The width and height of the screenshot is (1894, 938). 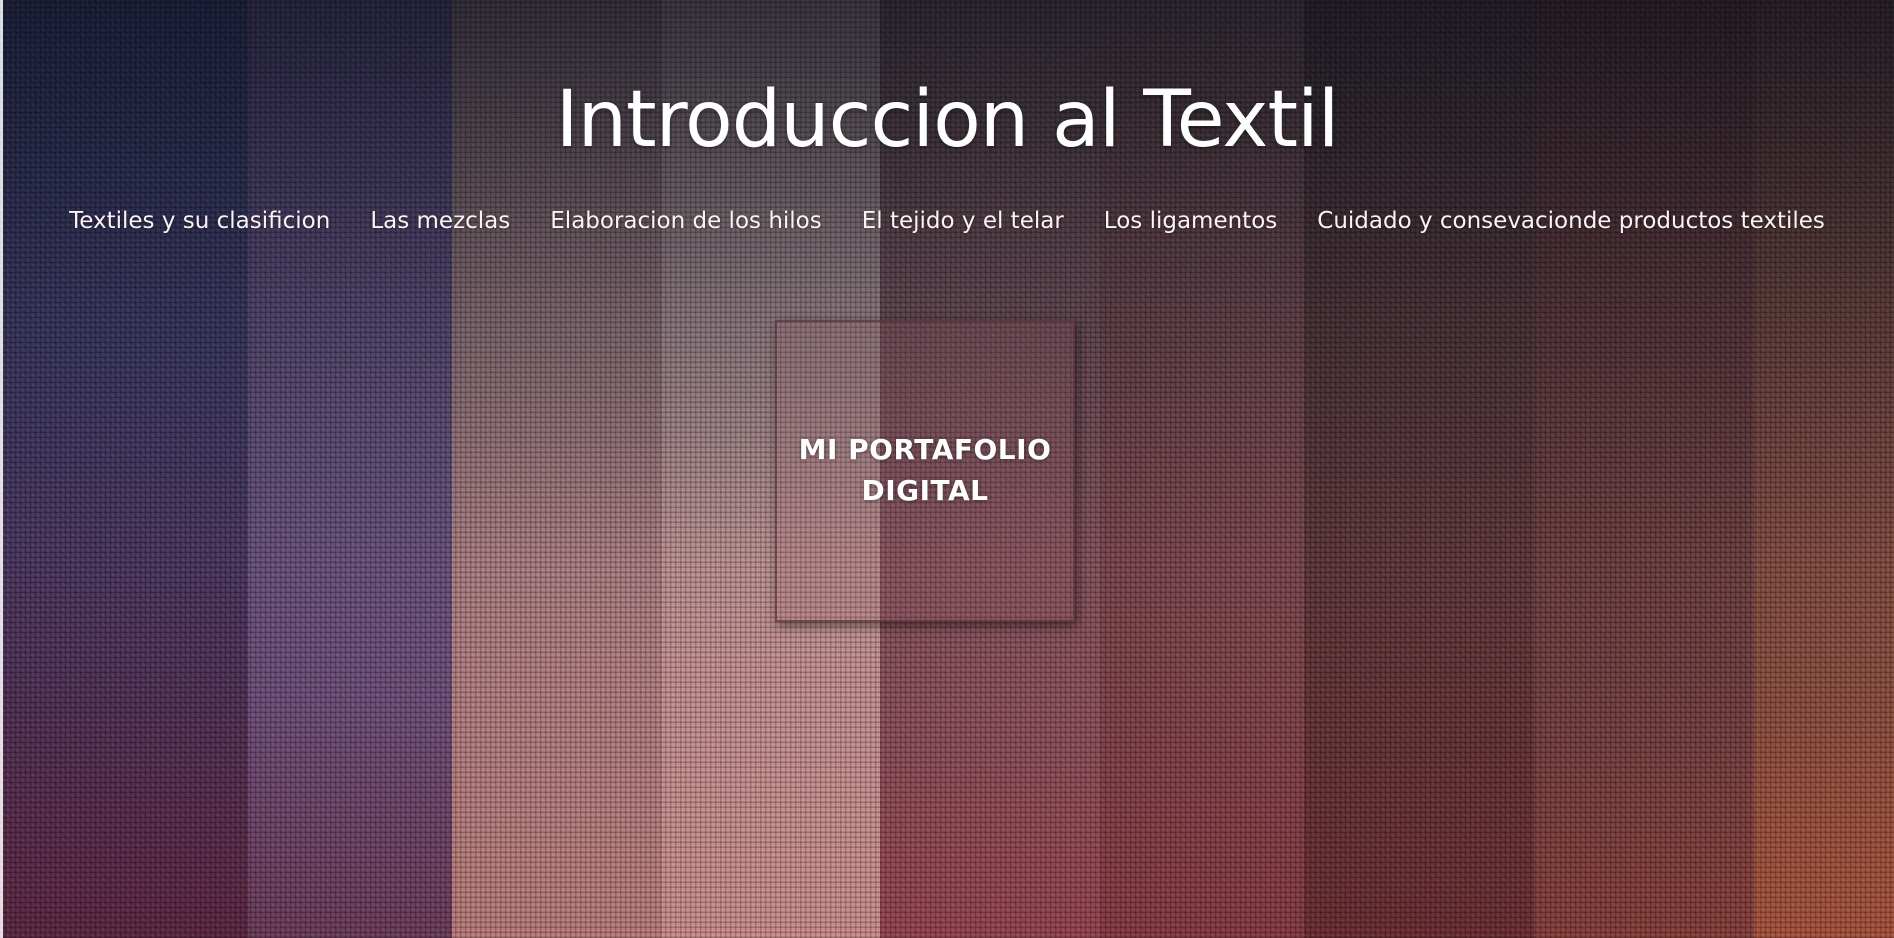 I want to click on portfolio-button-label: MI PORTAFOLIO DIGITAL, so click(x=925, y=470).